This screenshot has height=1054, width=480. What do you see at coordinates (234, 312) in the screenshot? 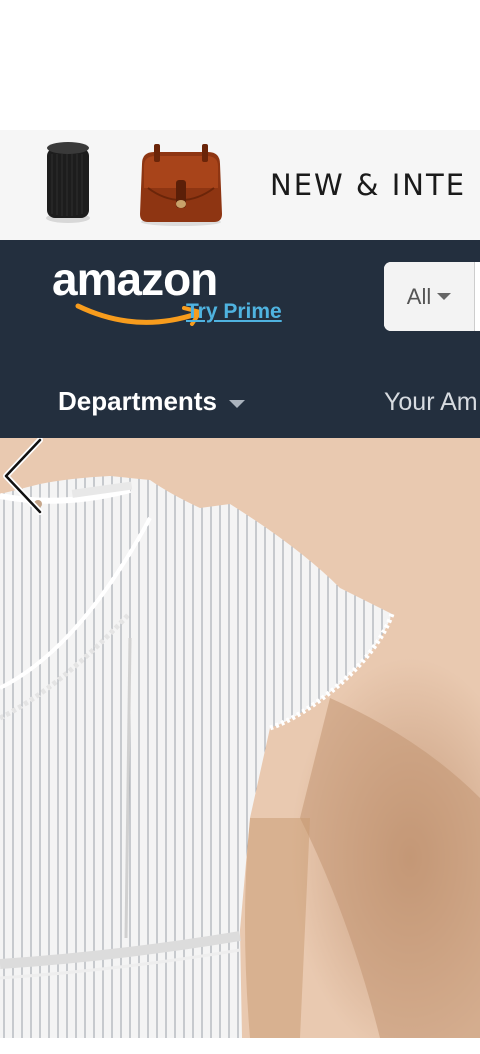
I see `try-prime-link: Try Prime` at bounding box center [234, 312].